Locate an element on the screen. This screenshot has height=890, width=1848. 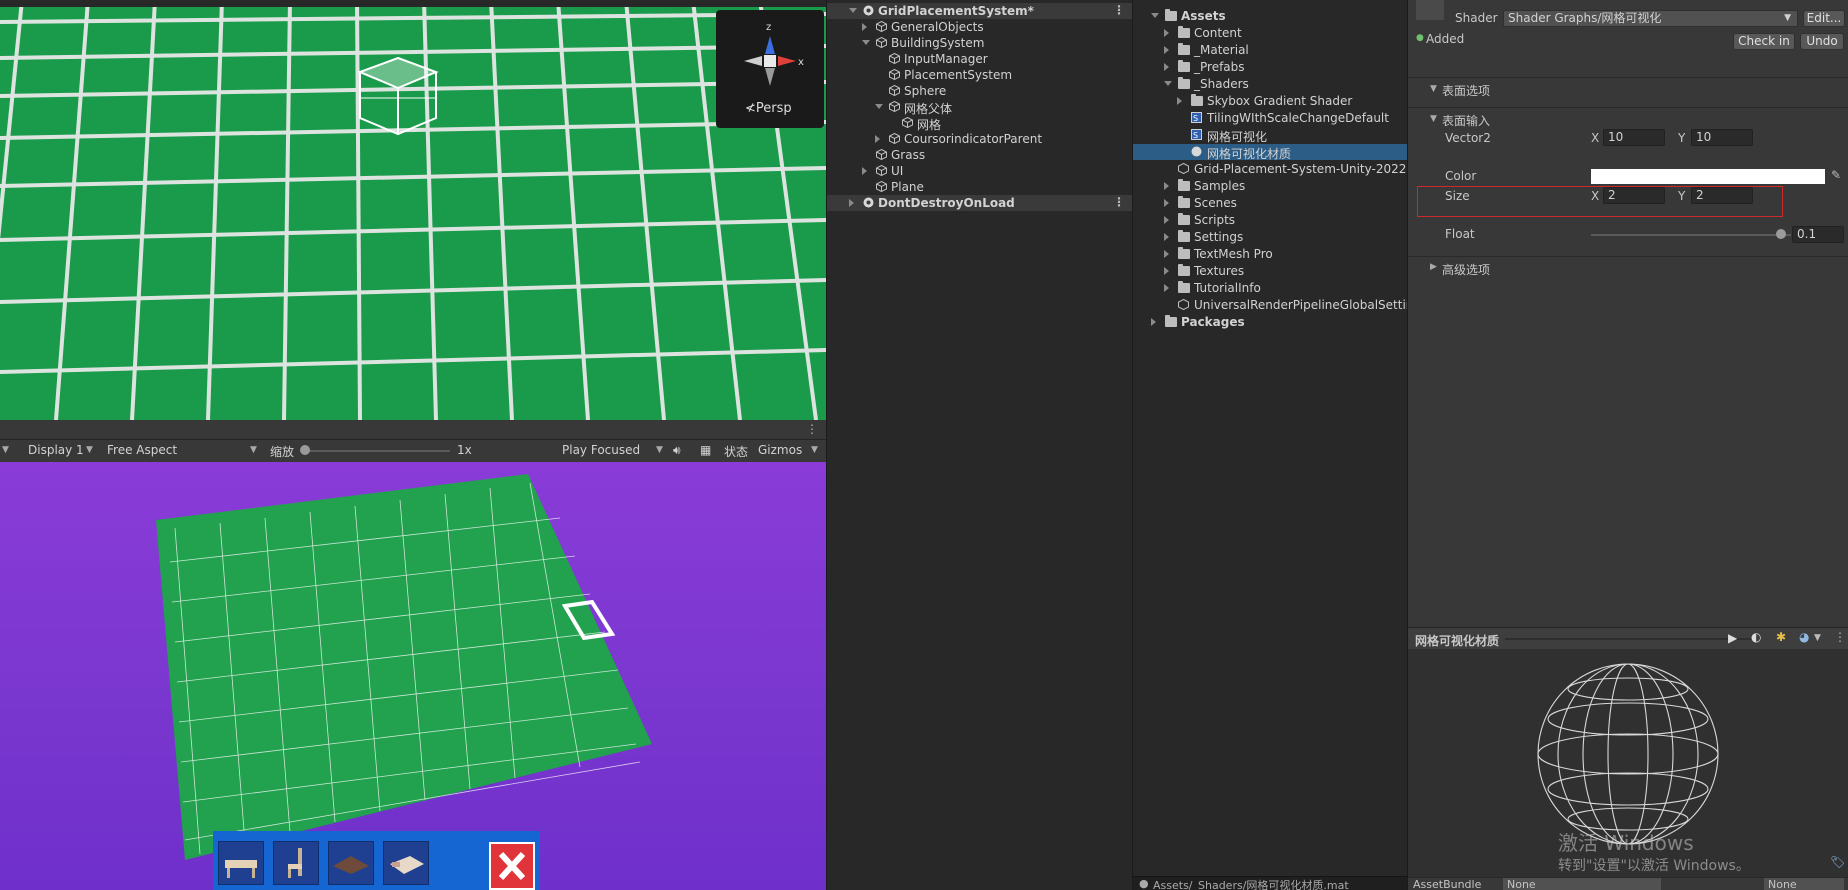
hierarchy-item: BuildingSystem is located at coordinates (980, 43).